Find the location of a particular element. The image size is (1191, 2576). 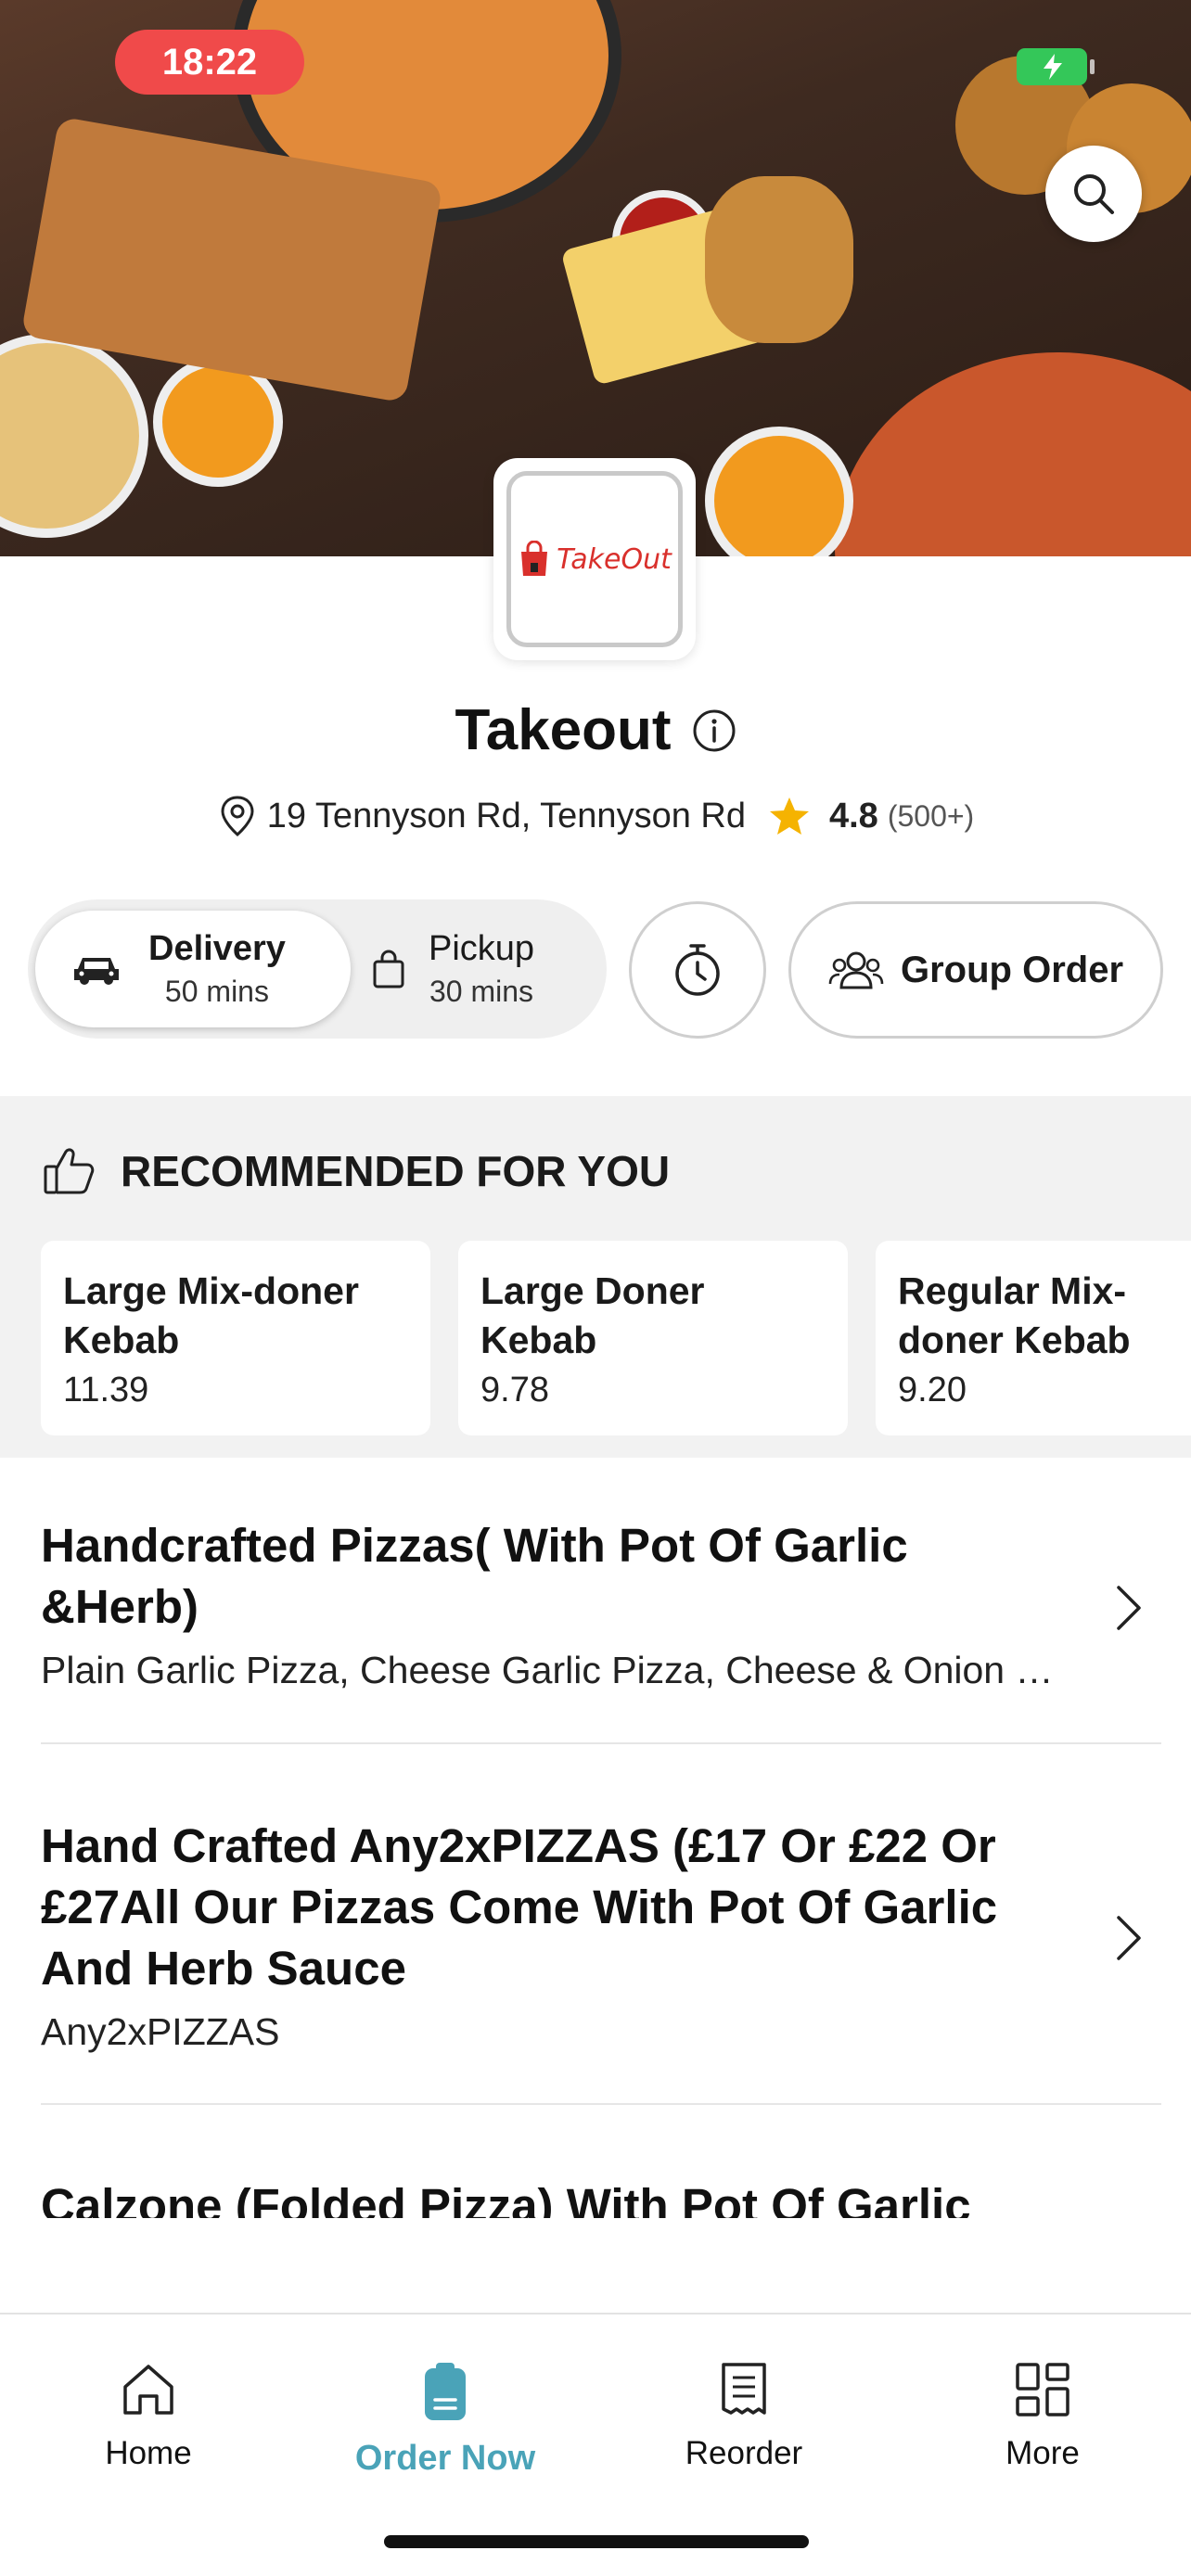

recommended-item: Large Mix-doner Kebab 11.39 is located at coordinates (235, 1338).